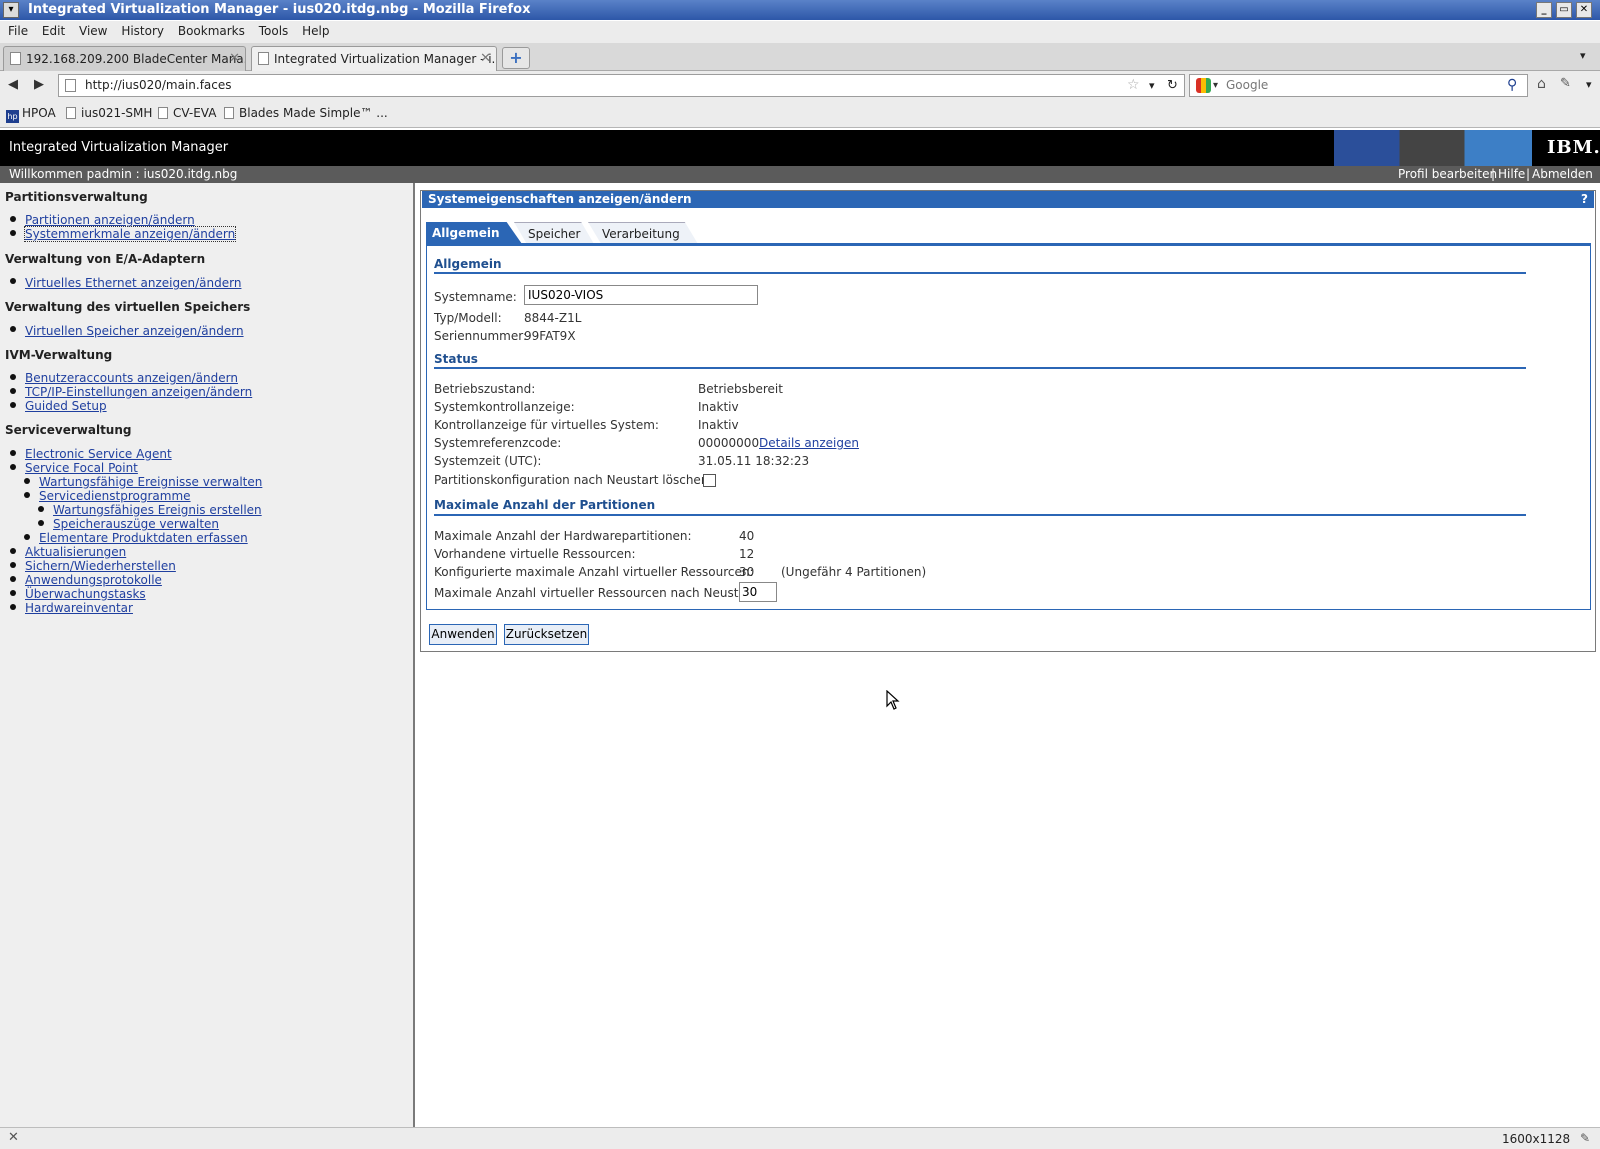  Describe the element at coordinates (133, 283) in the screenshot. I see `sidebar-item-virtual-ethernet: Virtuelles Ethernet anzeigen/ändern` at that location.